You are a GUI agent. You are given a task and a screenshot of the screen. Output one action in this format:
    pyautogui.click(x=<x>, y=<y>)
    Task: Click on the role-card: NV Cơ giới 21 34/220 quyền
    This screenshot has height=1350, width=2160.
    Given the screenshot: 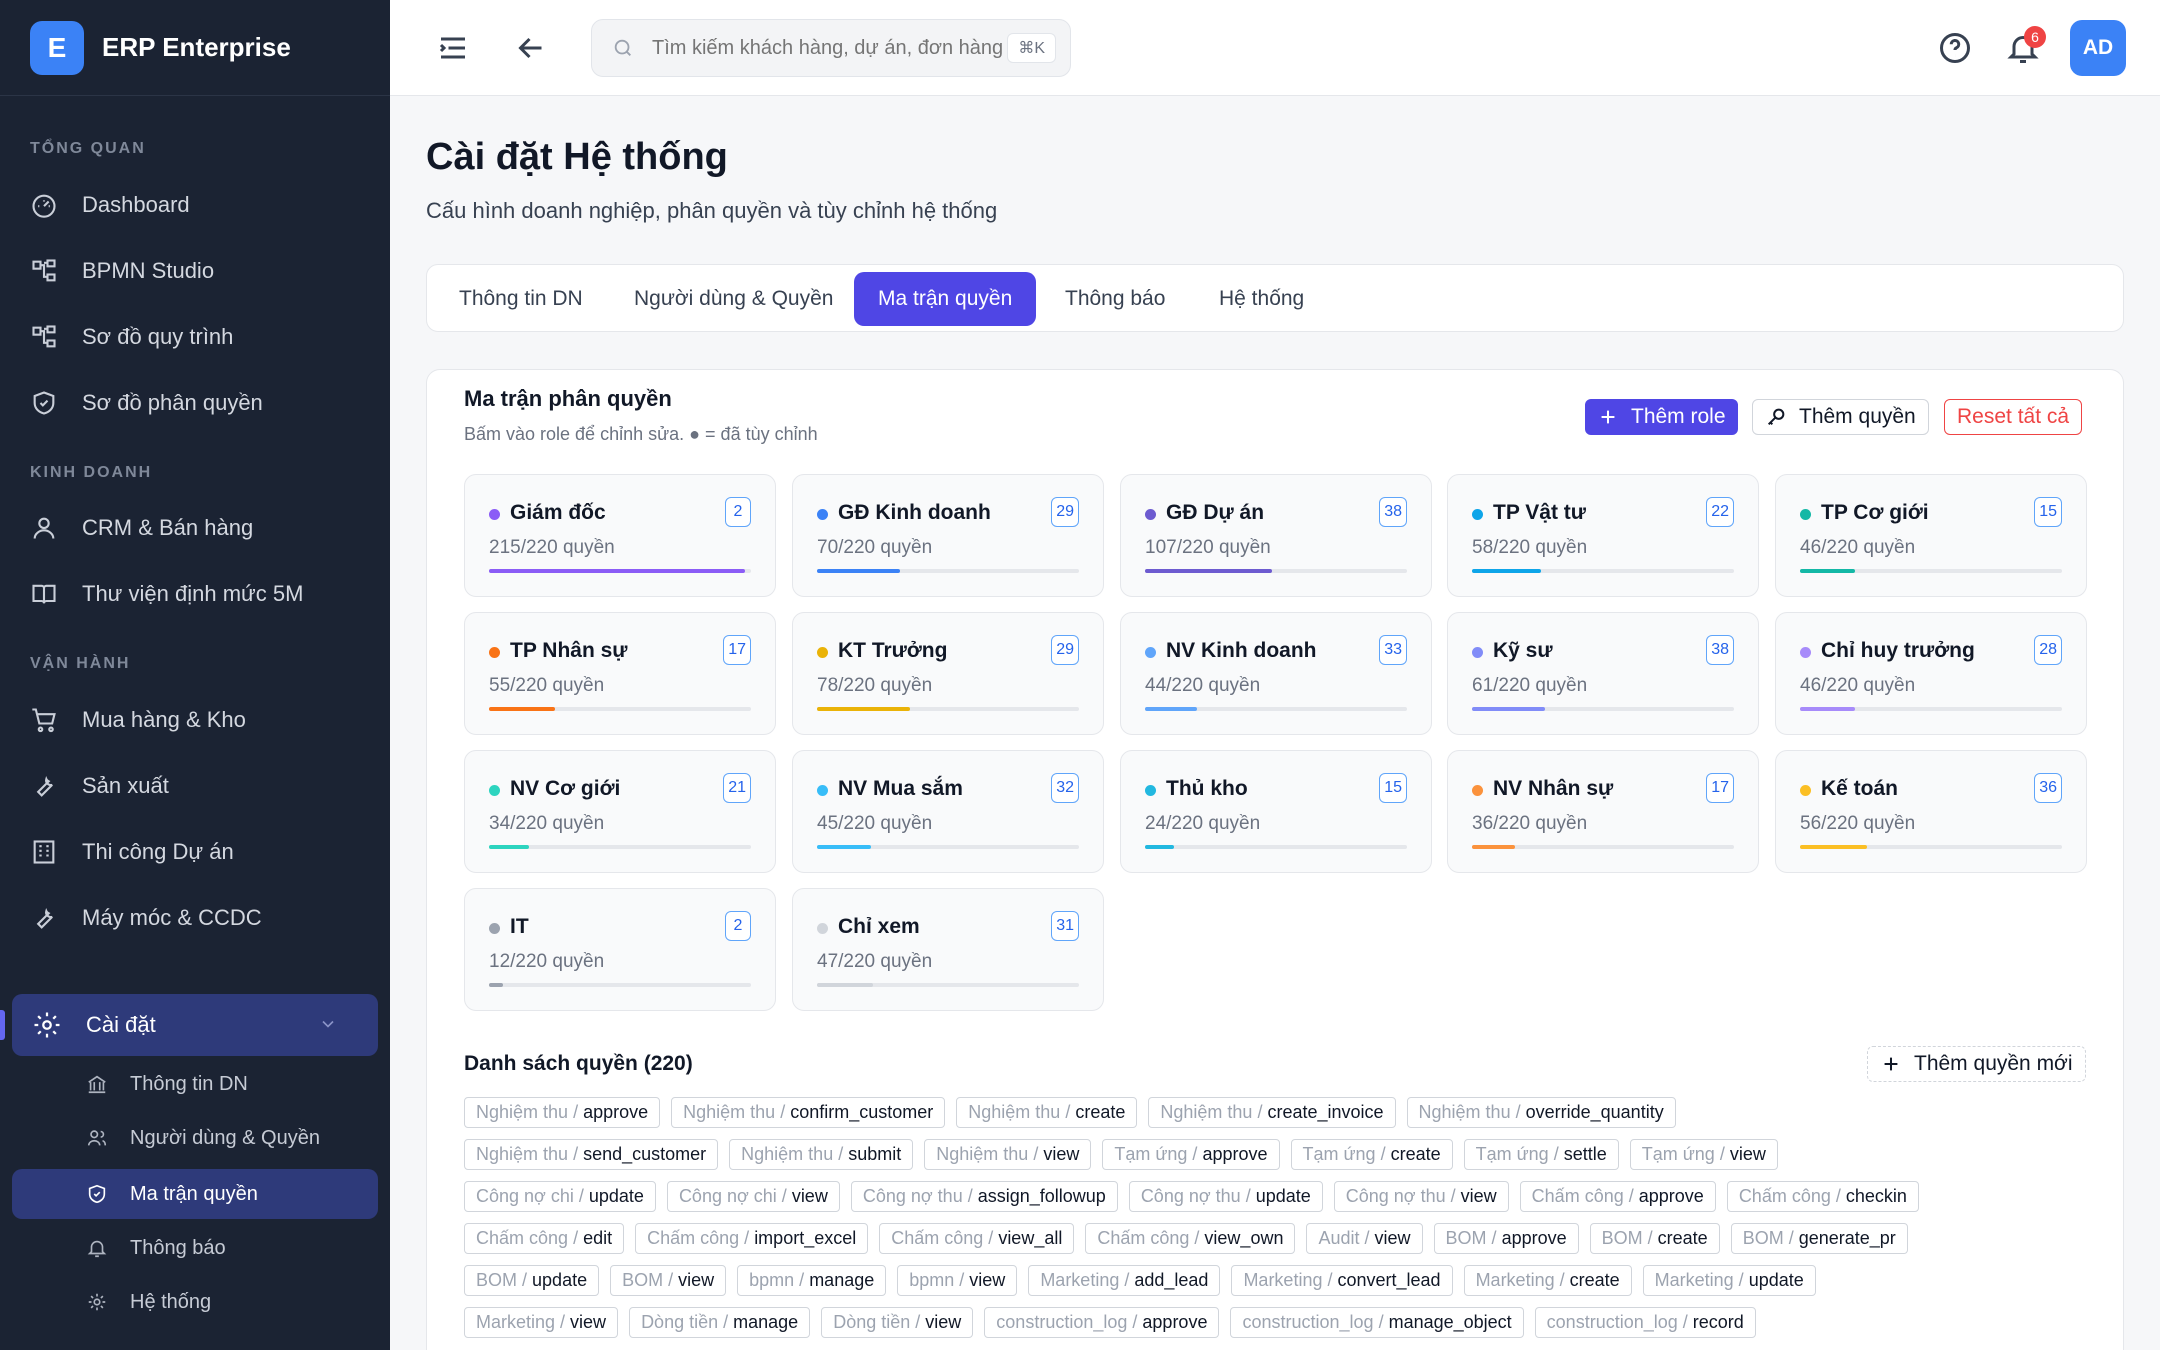 What is the action you would take?
    pyautogui.click(x=620, y=811)
    